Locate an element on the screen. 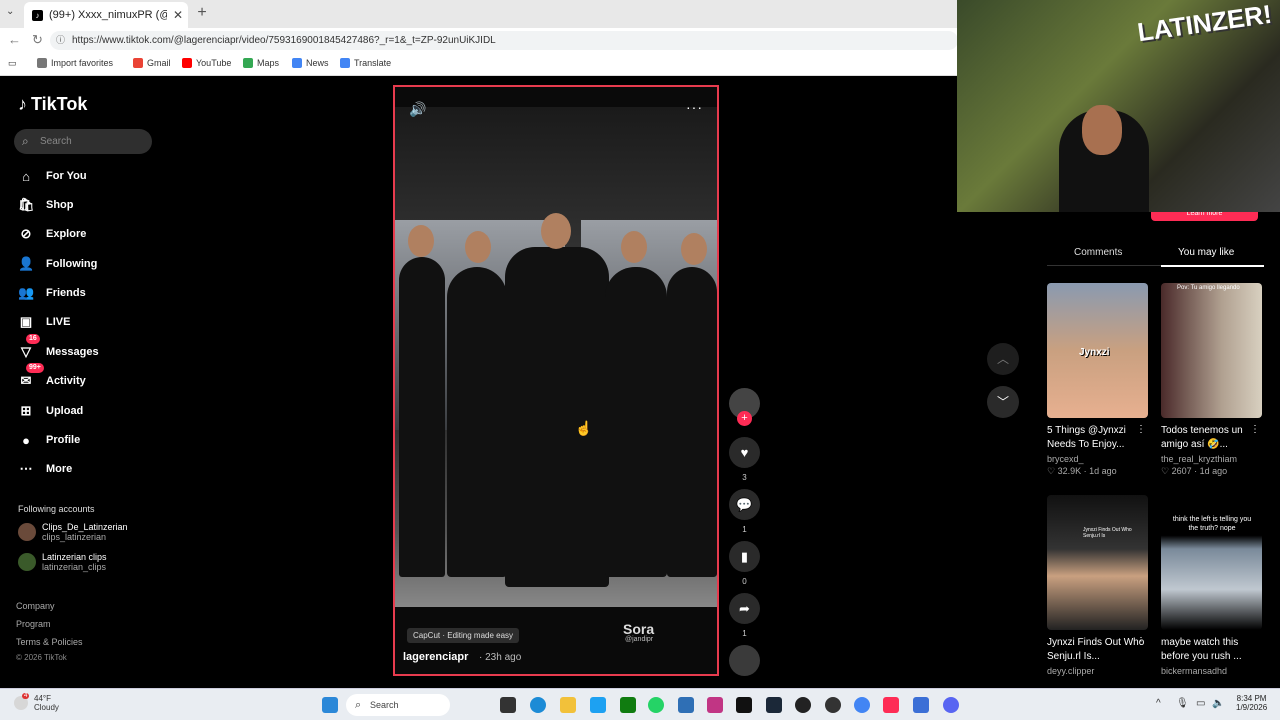 This screenshot has height=720, width=1280. card-likes: 32.9K is located at coordinates (1069, 471).